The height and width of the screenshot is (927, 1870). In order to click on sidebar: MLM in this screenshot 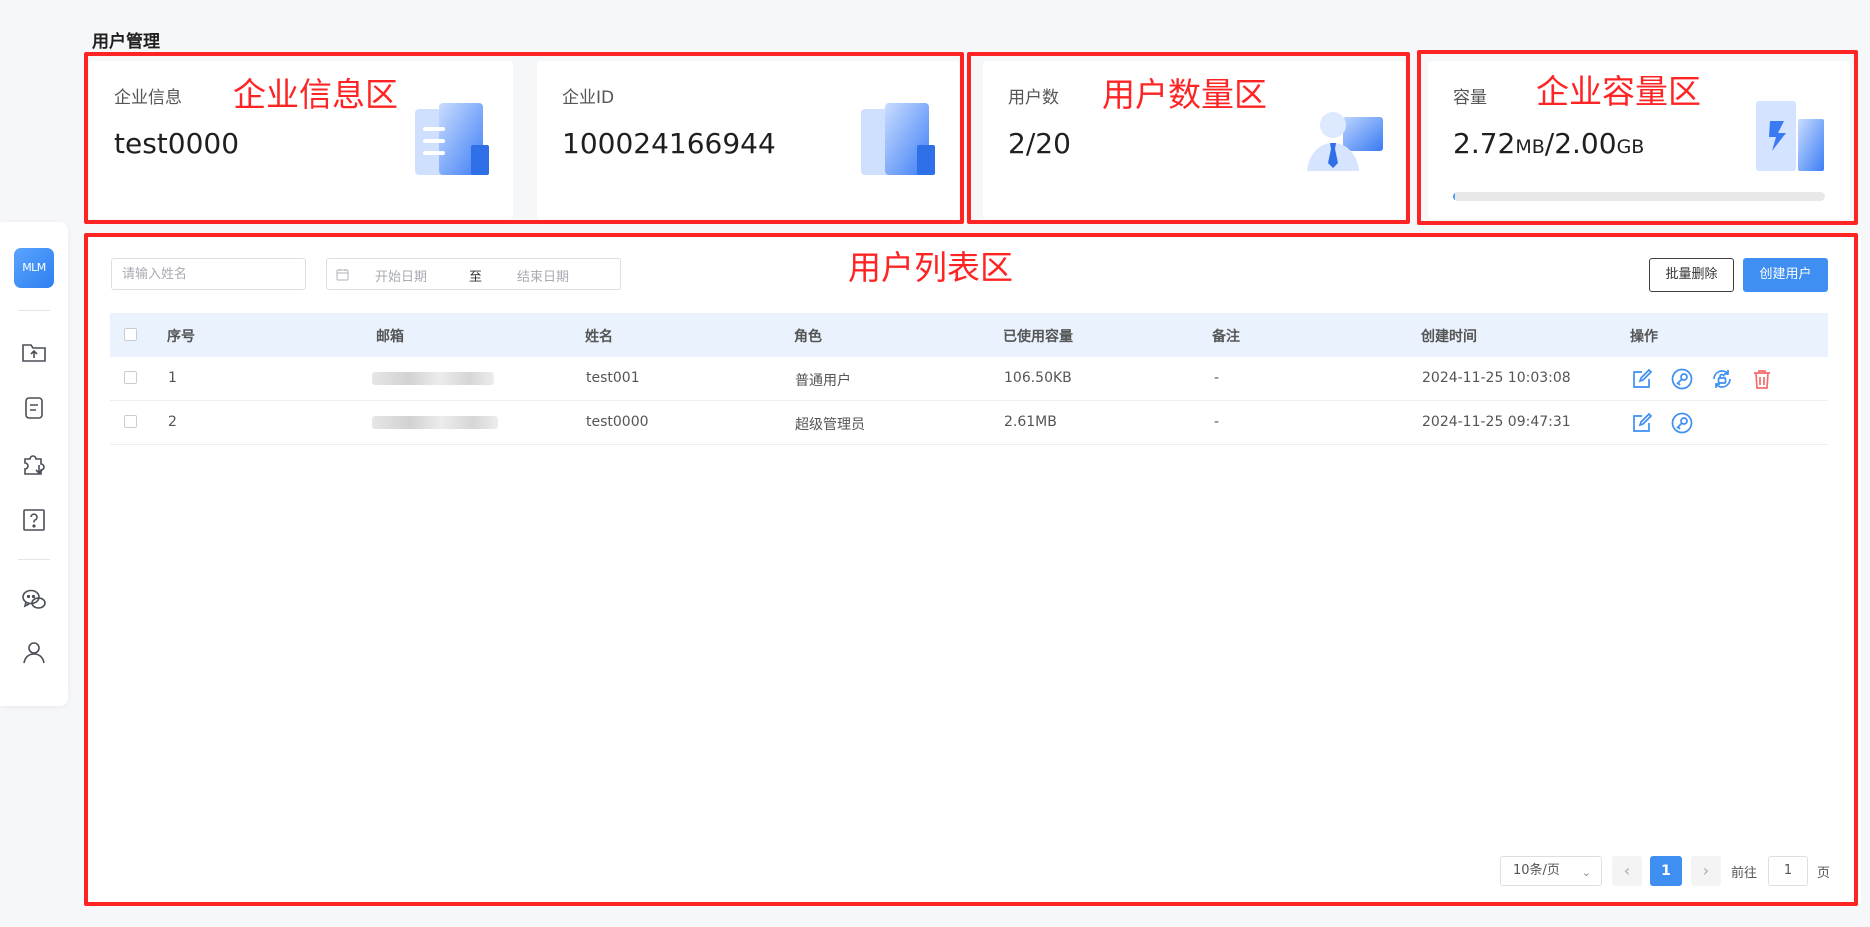, I will do `click(34, 464)`.